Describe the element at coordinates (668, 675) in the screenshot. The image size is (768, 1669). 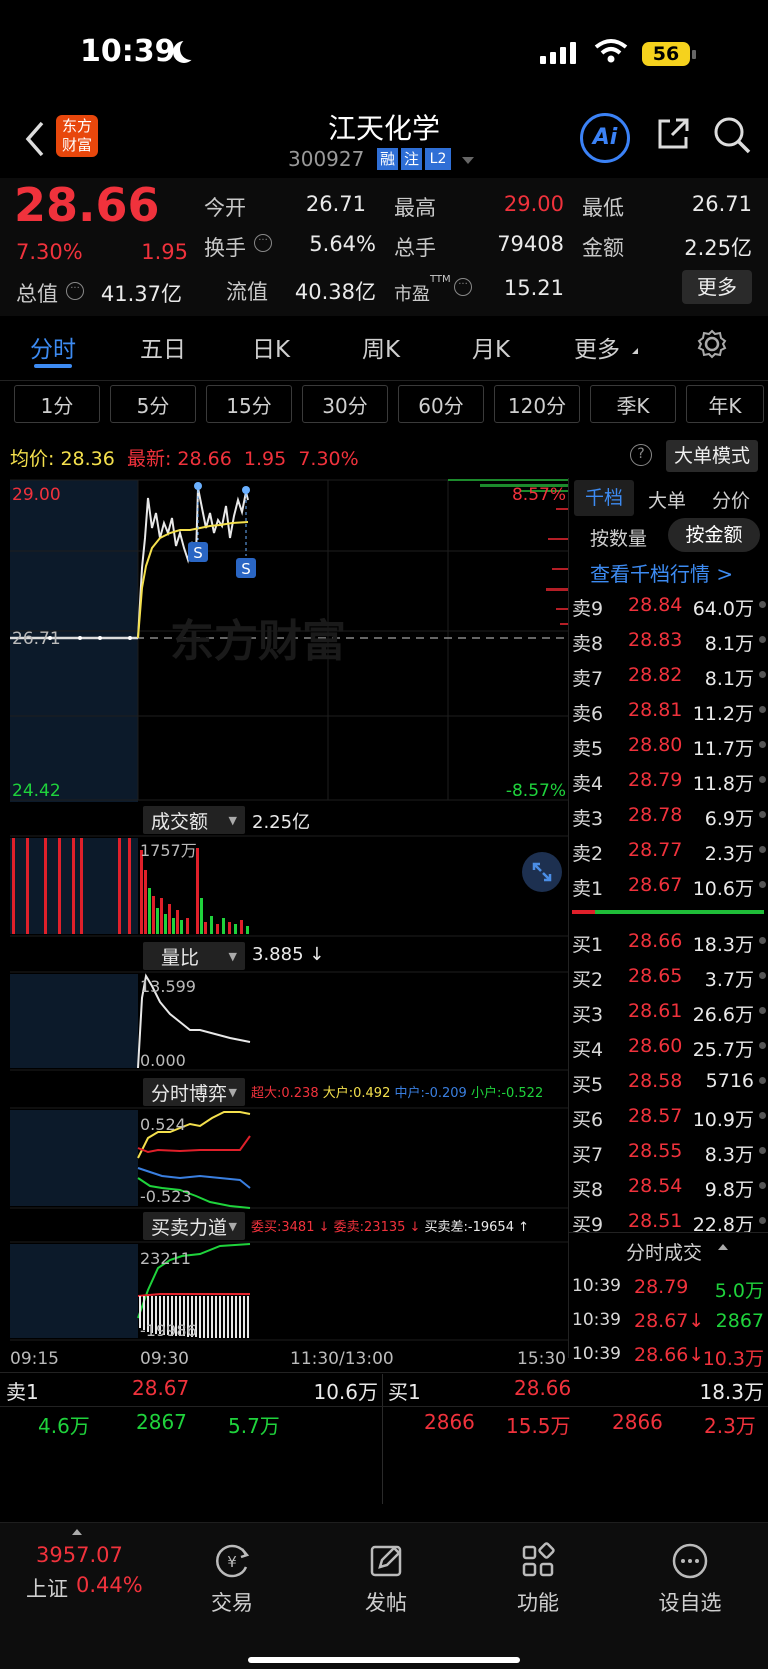
I see `asks-row: 卖7 28.82 8.1万` at that location.